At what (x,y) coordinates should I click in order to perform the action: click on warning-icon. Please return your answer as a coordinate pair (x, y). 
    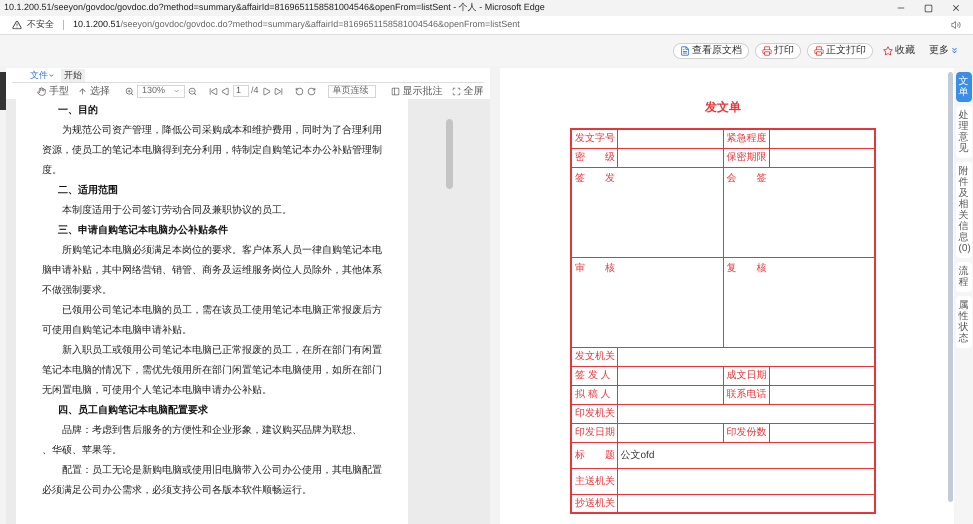
    Looking at the image, I should click on (17, 25).